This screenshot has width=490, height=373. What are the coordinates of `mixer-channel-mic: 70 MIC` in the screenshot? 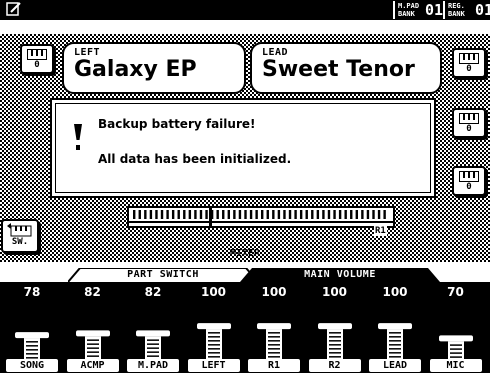 It's located at (456, 327).